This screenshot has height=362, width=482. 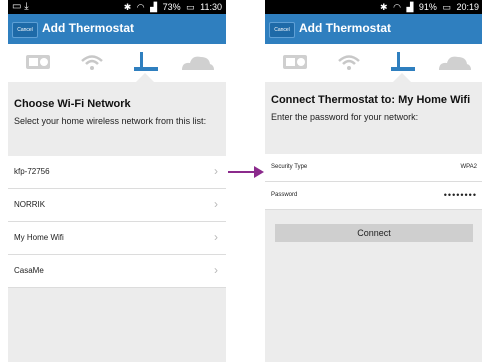 I want to click on status-right: ✱ ◠ ▟ 91% ▭ 20:19, so click(x=428, y=7).